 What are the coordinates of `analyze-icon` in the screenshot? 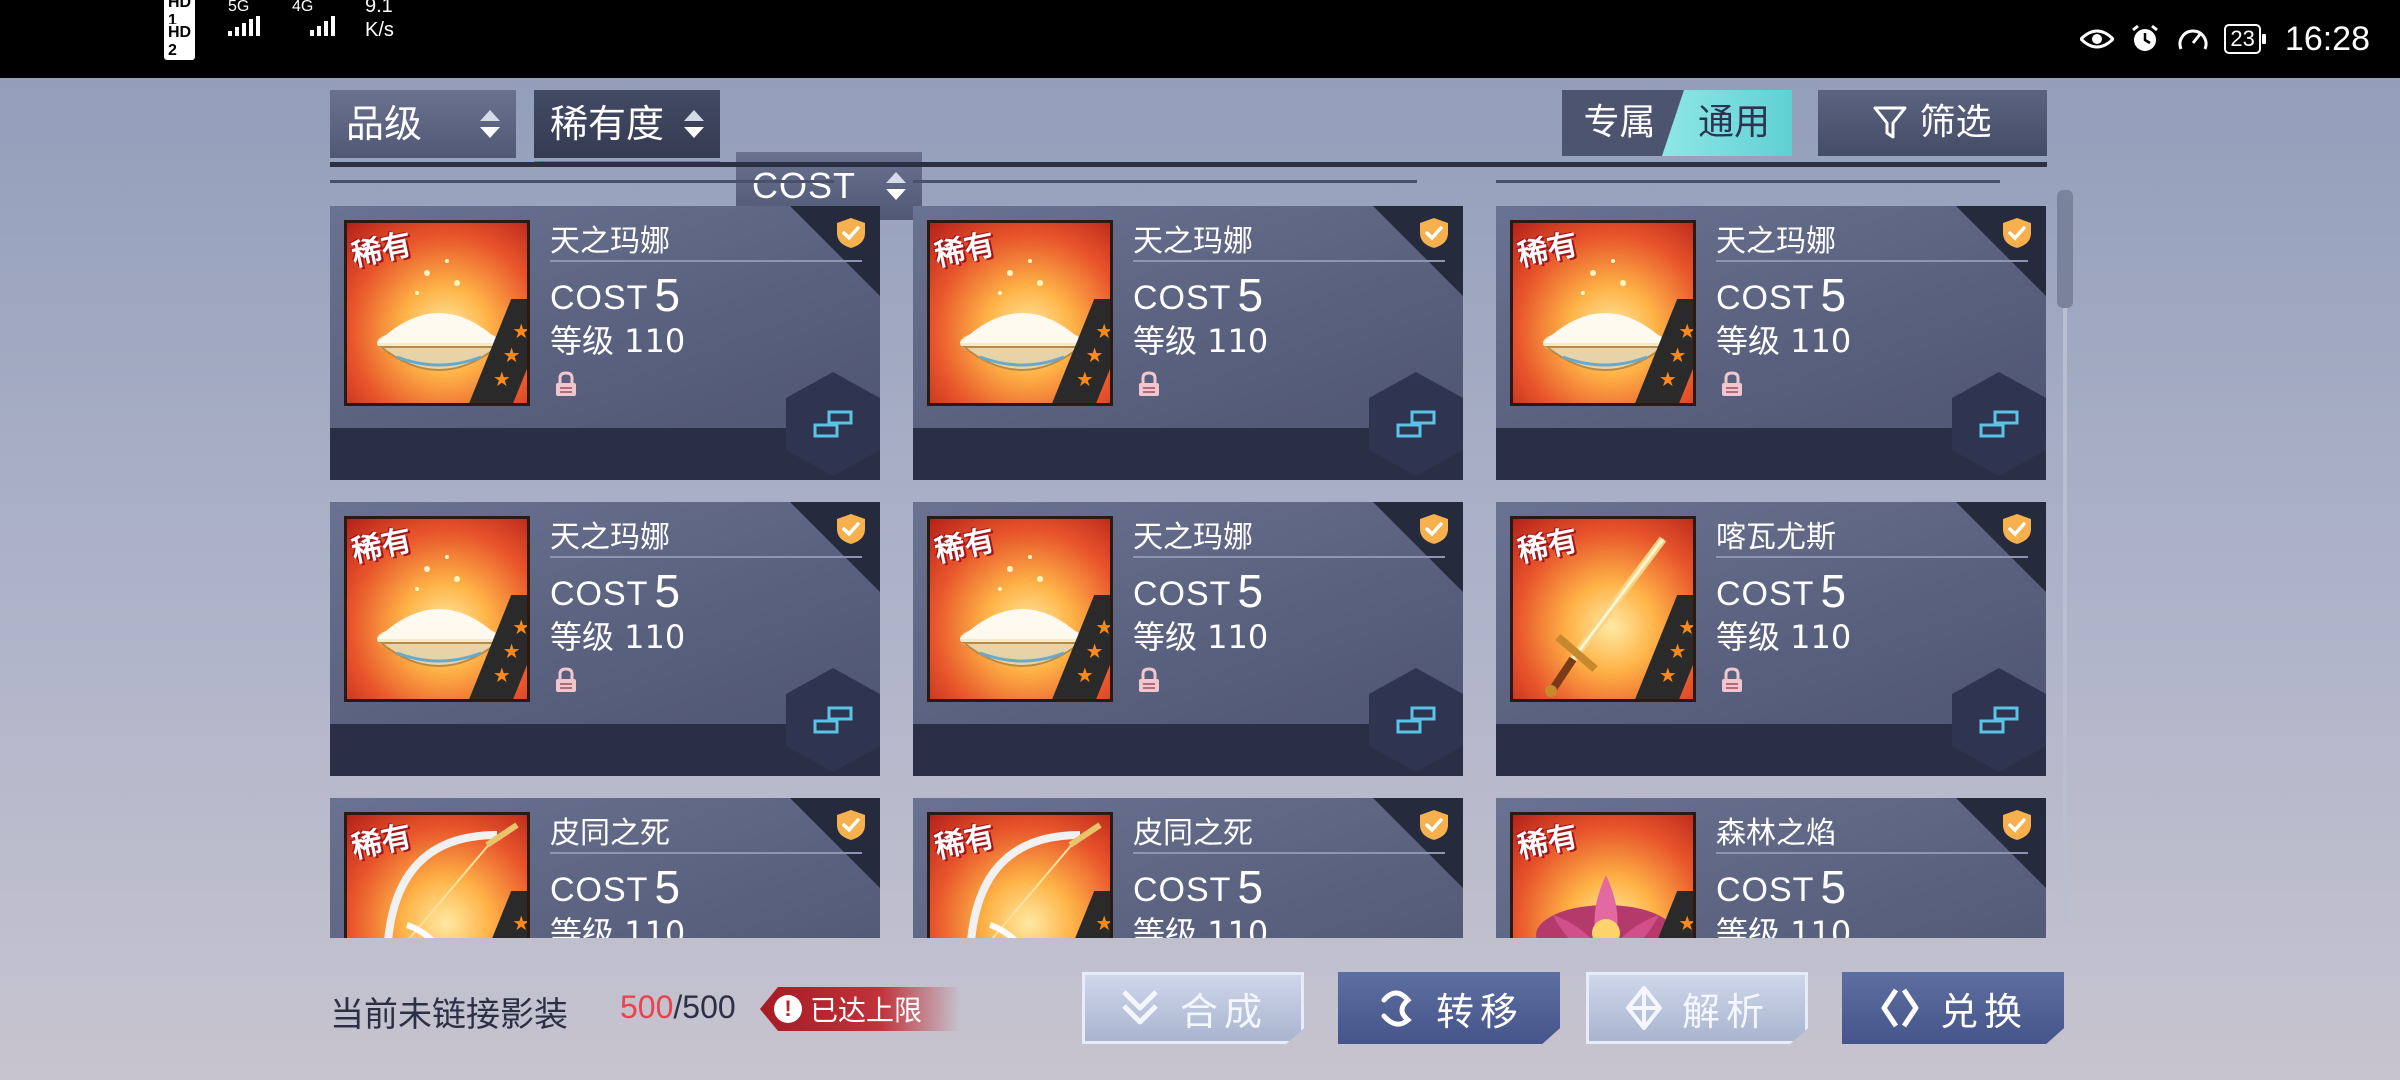 It's located at (1643, 1008).